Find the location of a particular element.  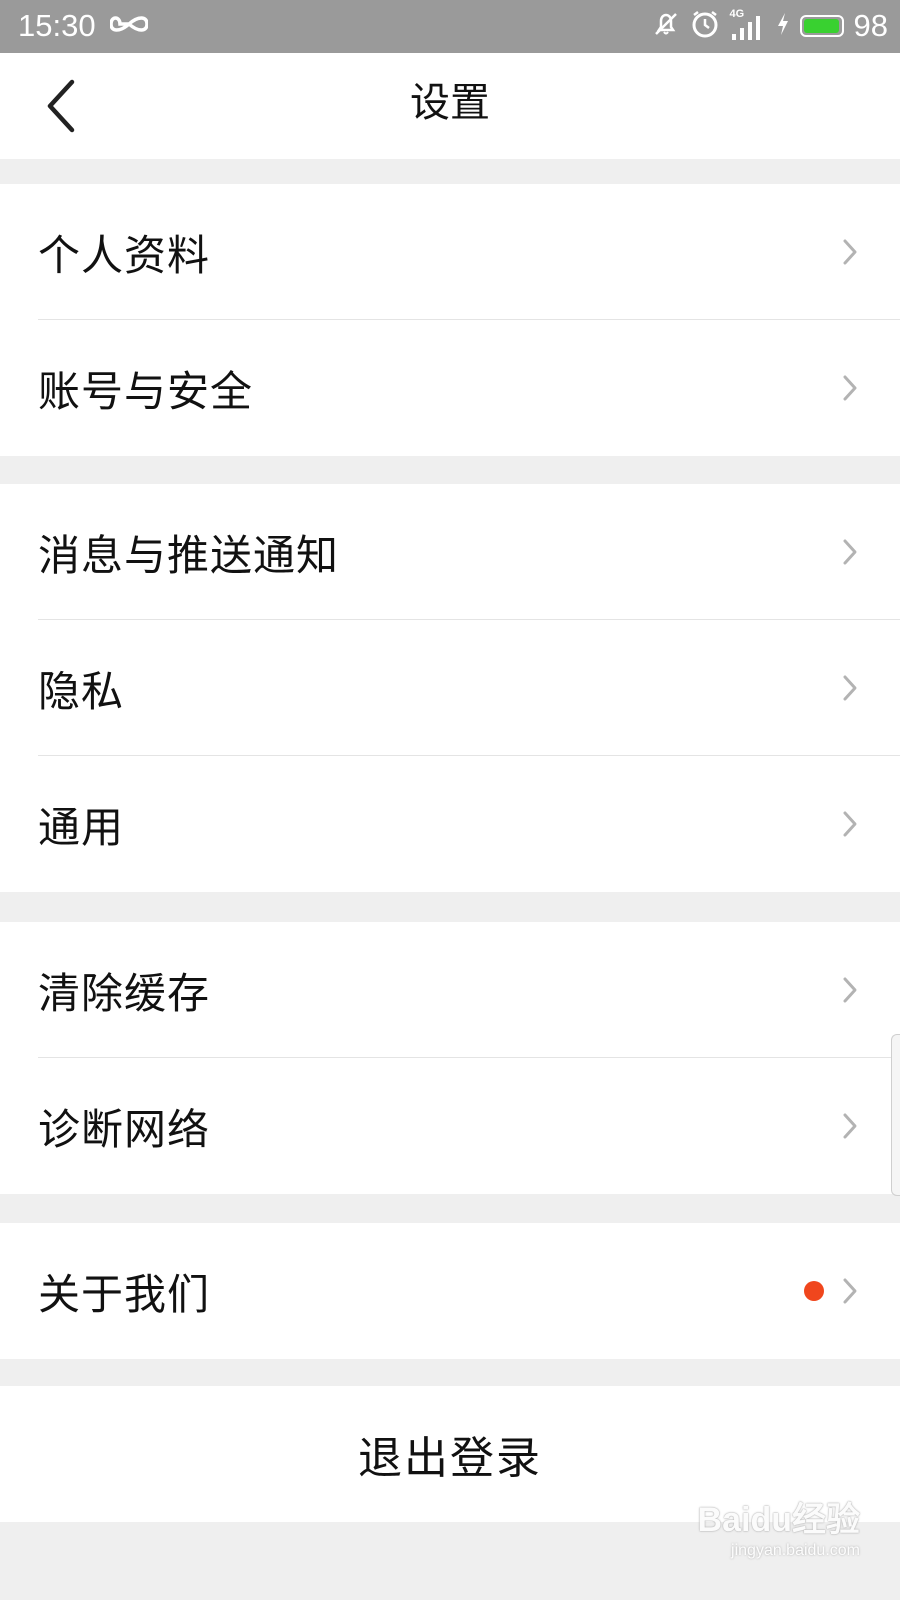

battery-icon is located at coordinates (821, 26).